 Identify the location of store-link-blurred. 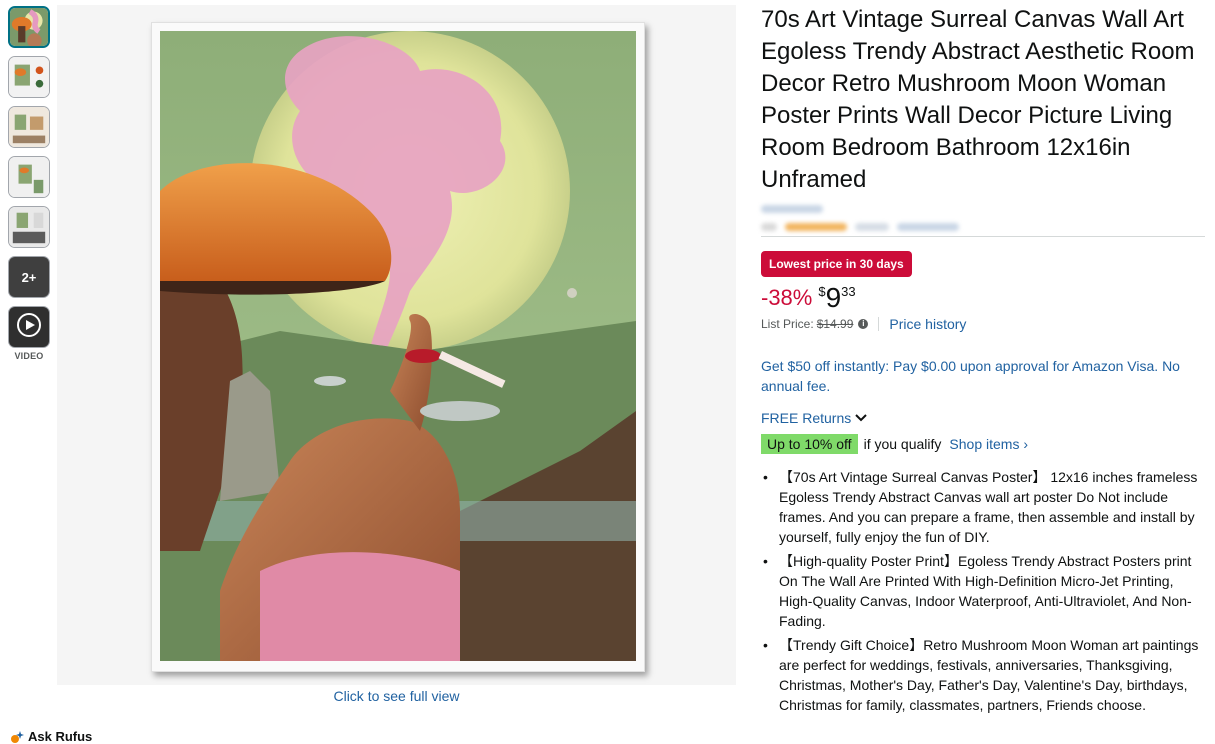
(983, 207).